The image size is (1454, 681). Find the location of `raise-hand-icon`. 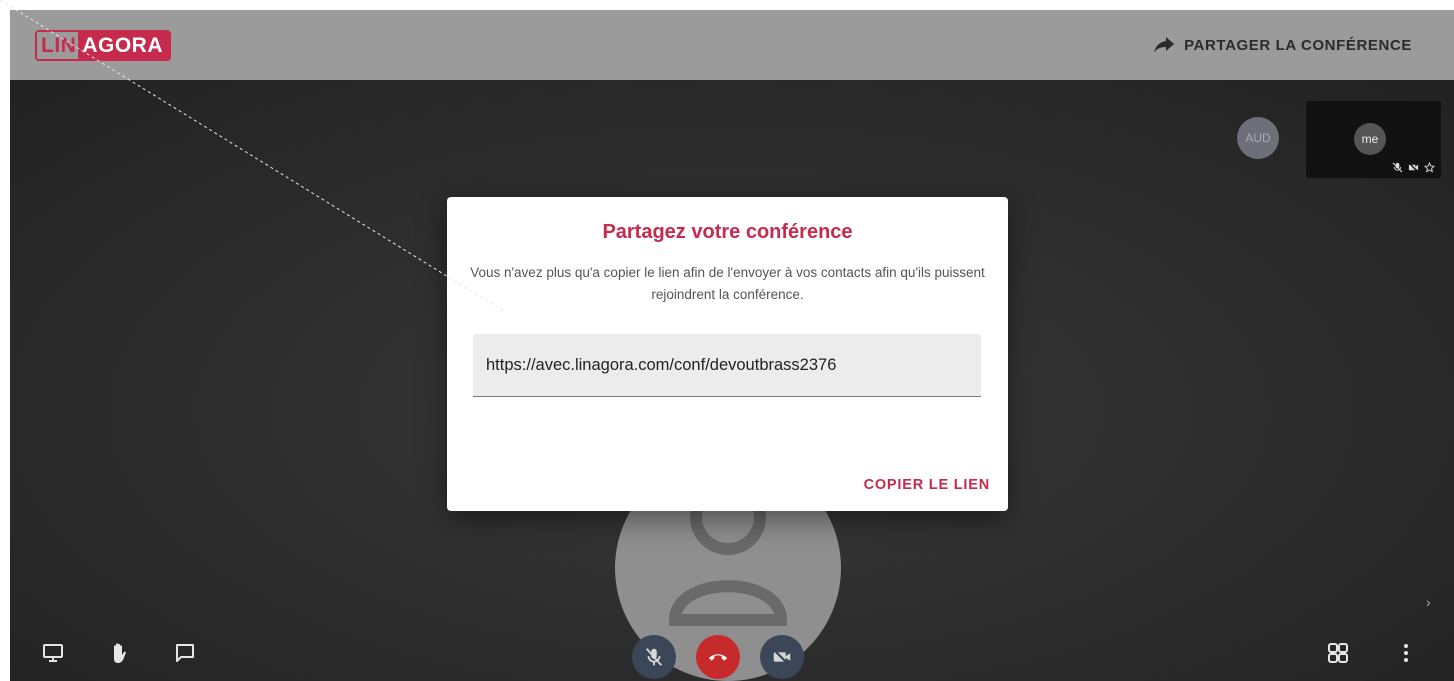

raise-hand-icon is located at coordinates (120, 653).